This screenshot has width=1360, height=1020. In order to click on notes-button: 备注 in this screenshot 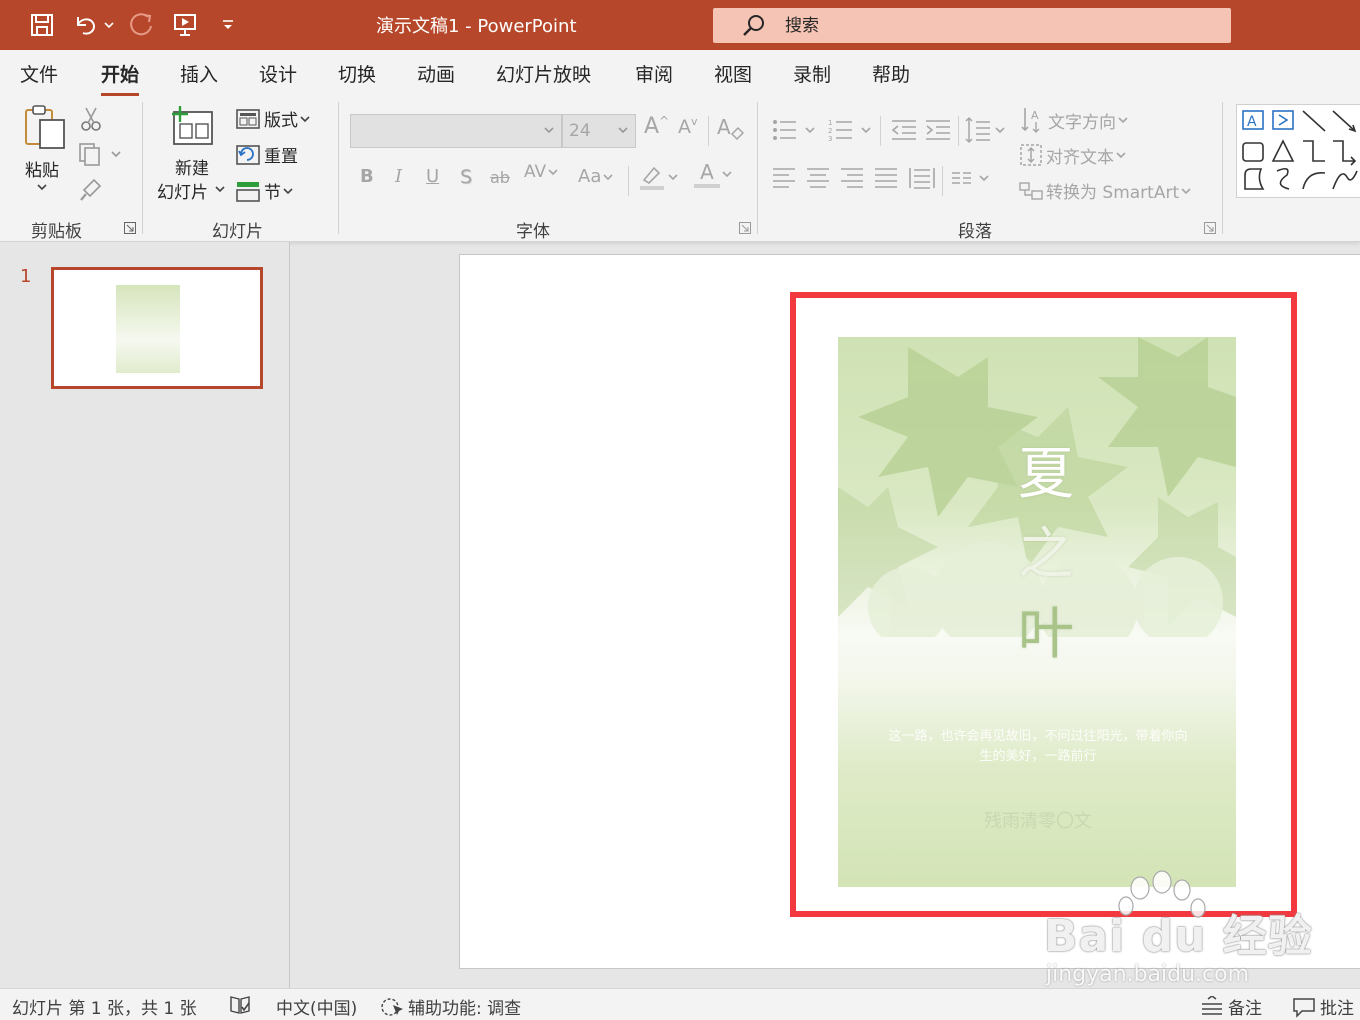, I will do `click(1231, 1006)`.